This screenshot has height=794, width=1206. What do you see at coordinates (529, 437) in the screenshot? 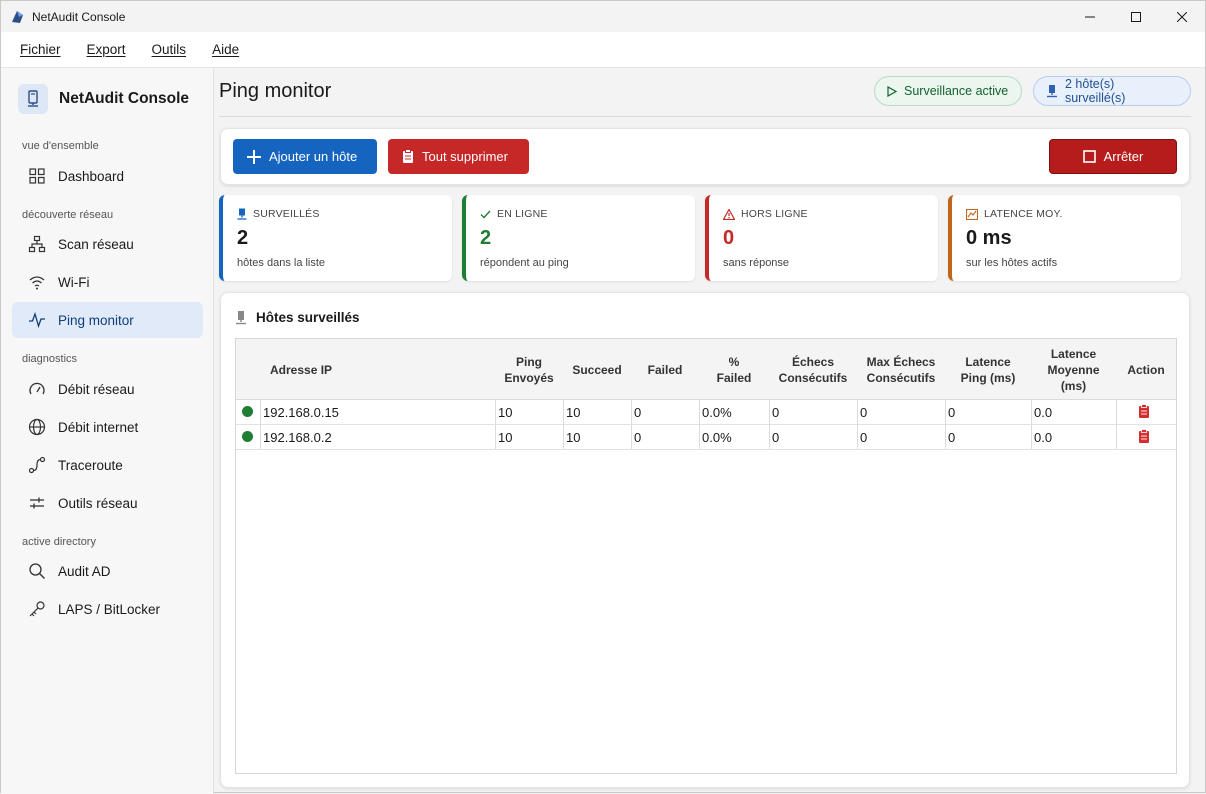
I see `cell-sent: 10` at bounding box center [529, 437].